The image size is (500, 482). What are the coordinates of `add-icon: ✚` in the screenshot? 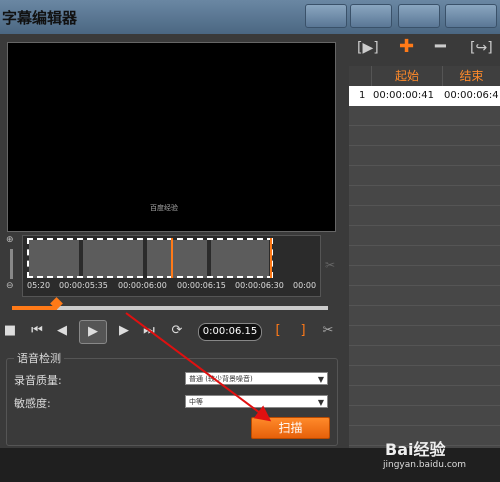 It's located at (406, 46).